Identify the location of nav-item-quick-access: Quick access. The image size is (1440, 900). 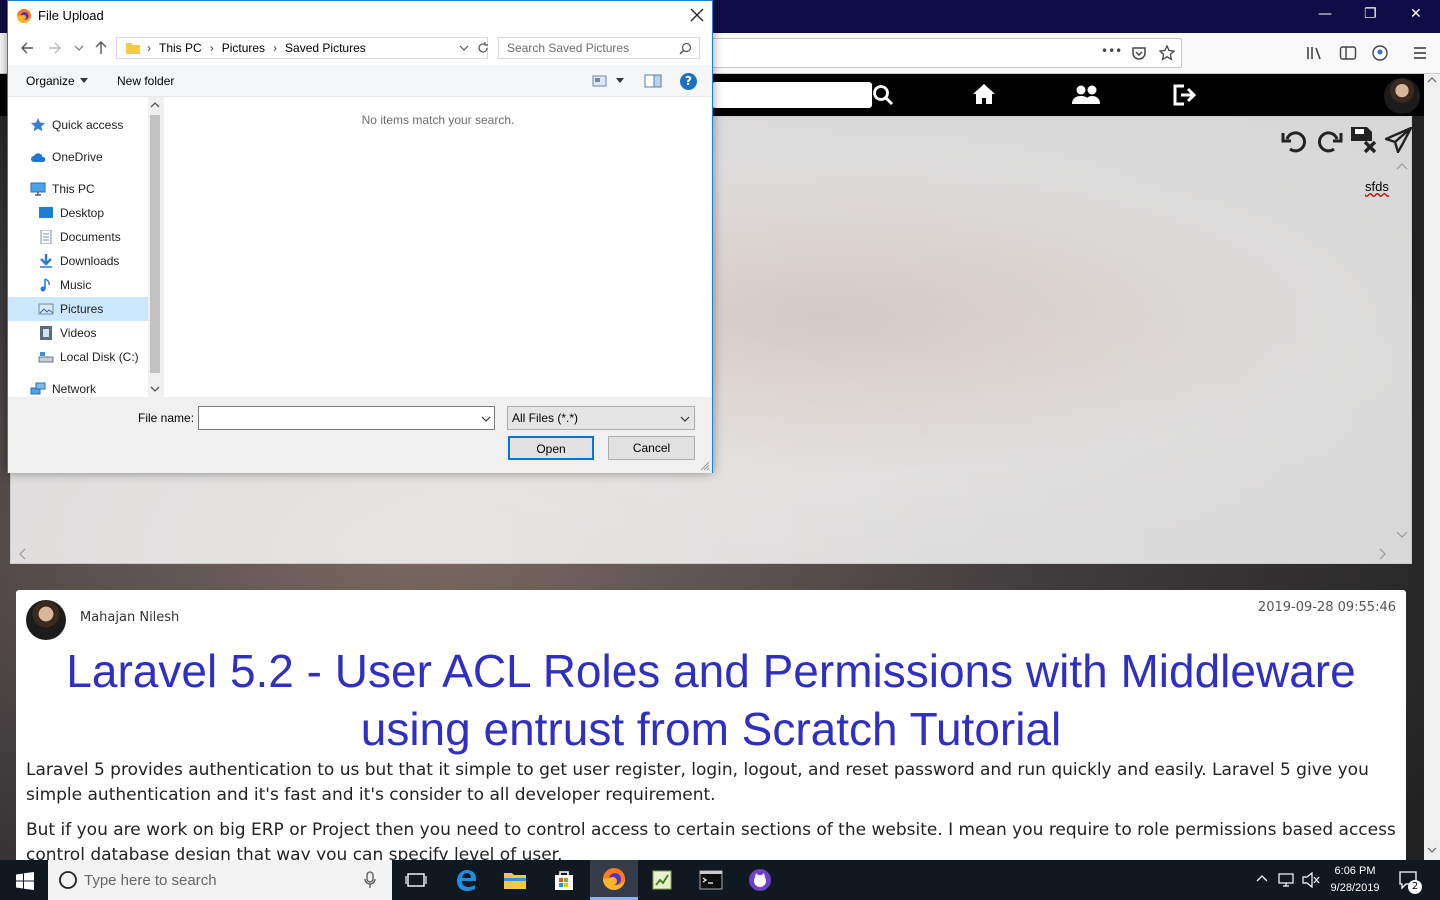
(76, 125).